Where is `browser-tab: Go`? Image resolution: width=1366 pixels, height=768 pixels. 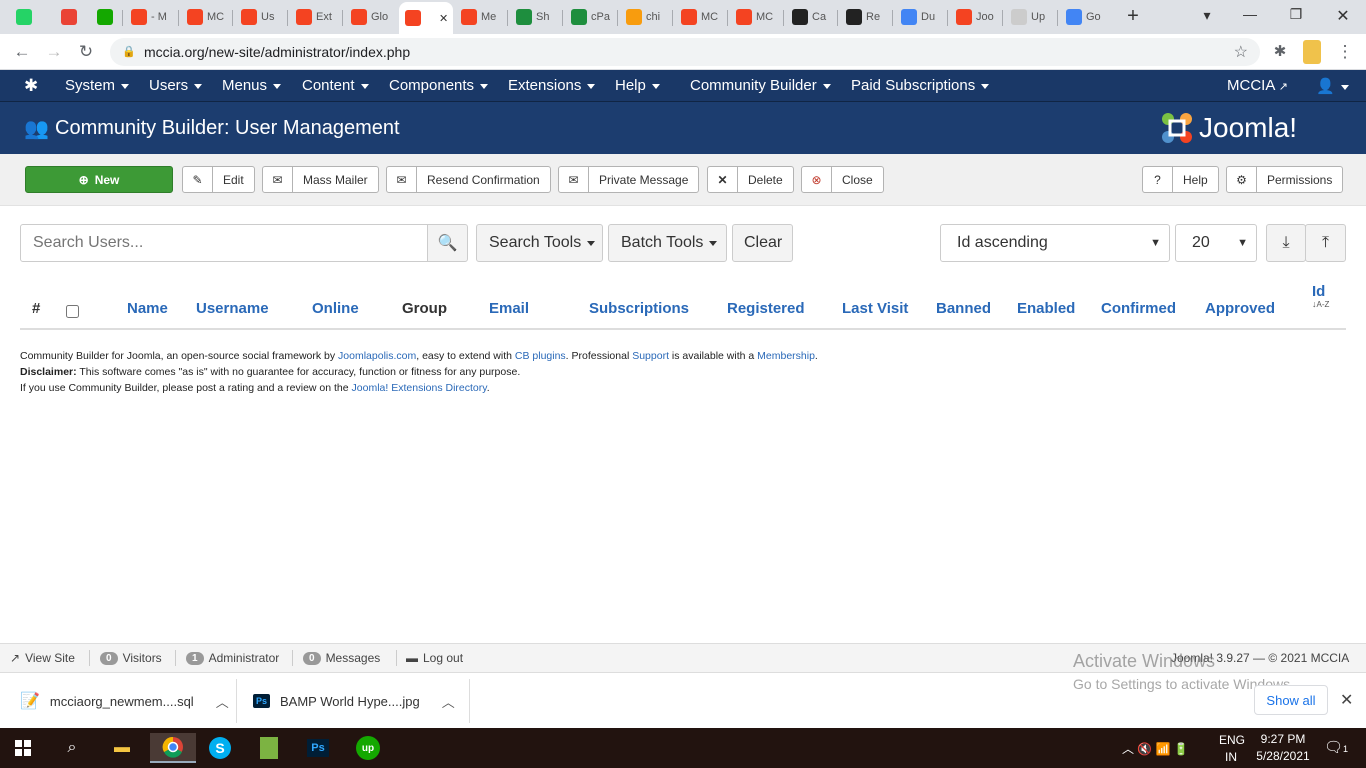 browser-tab: Go is located at coordinates (1085, 17).